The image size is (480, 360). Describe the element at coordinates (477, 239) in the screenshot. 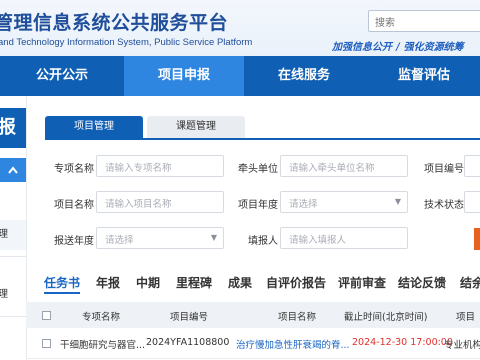

I see `search-button` at that location.